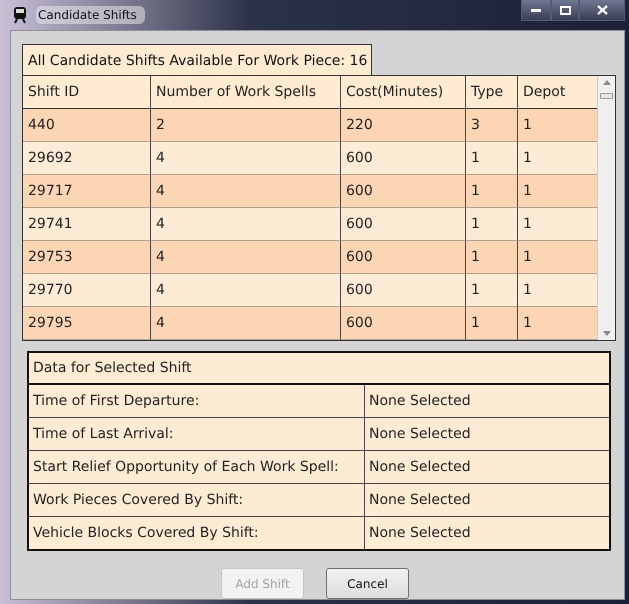 This screenshot has width=629, height=604. What do you see at coordinates (87, 290) in the screenshot?
I see `table-cell: 29770` at bounding box center [87, 290].